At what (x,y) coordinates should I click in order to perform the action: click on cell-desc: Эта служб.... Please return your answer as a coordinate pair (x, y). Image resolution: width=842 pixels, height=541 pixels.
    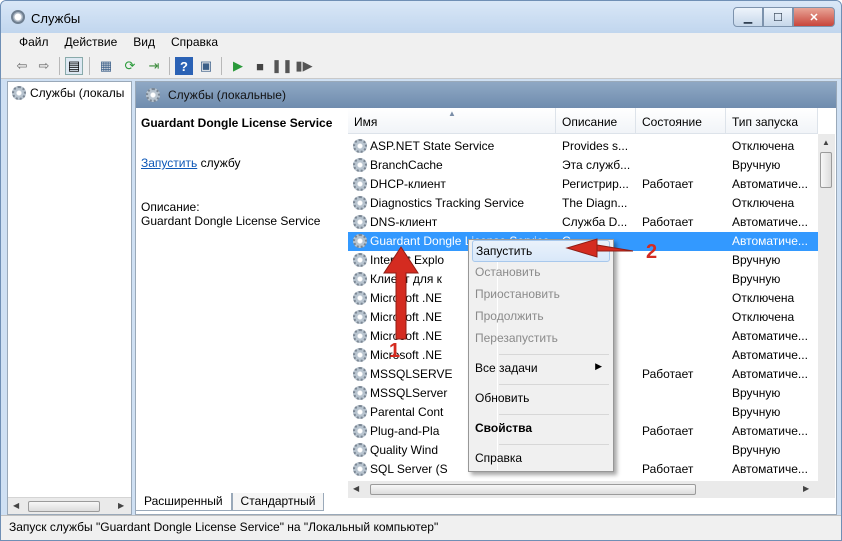
    Looking at the image, I should click on (596, 165).